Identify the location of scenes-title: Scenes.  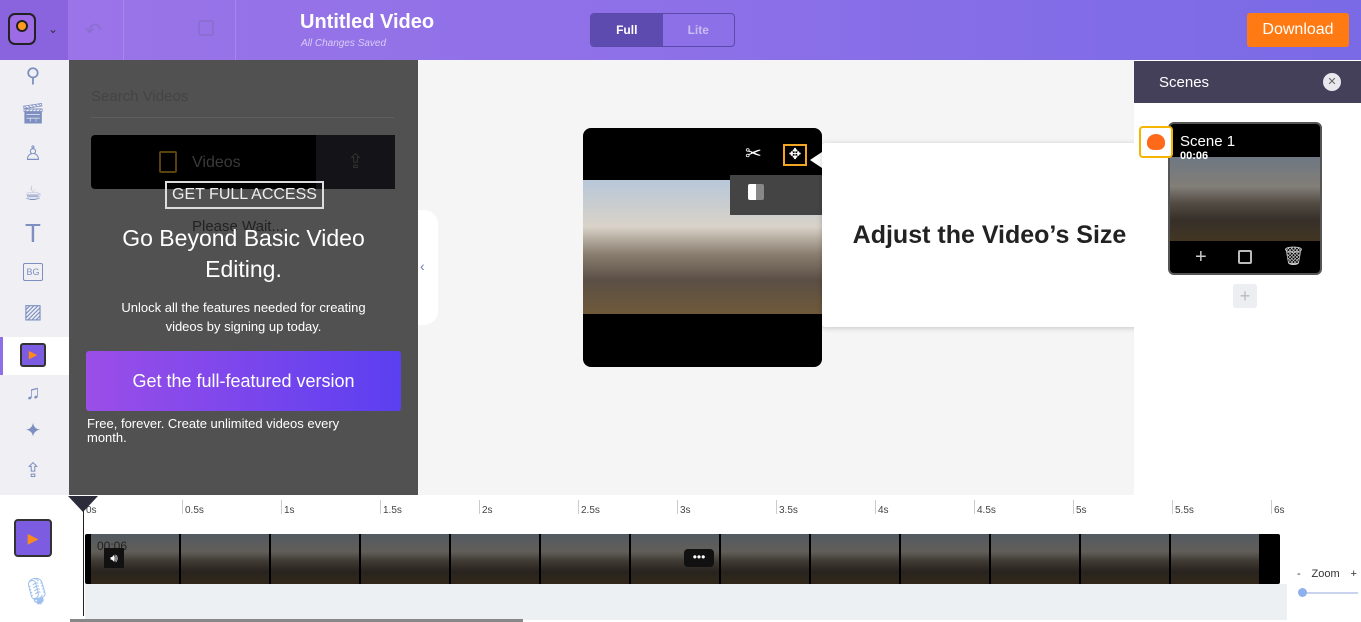
(1184, 82).